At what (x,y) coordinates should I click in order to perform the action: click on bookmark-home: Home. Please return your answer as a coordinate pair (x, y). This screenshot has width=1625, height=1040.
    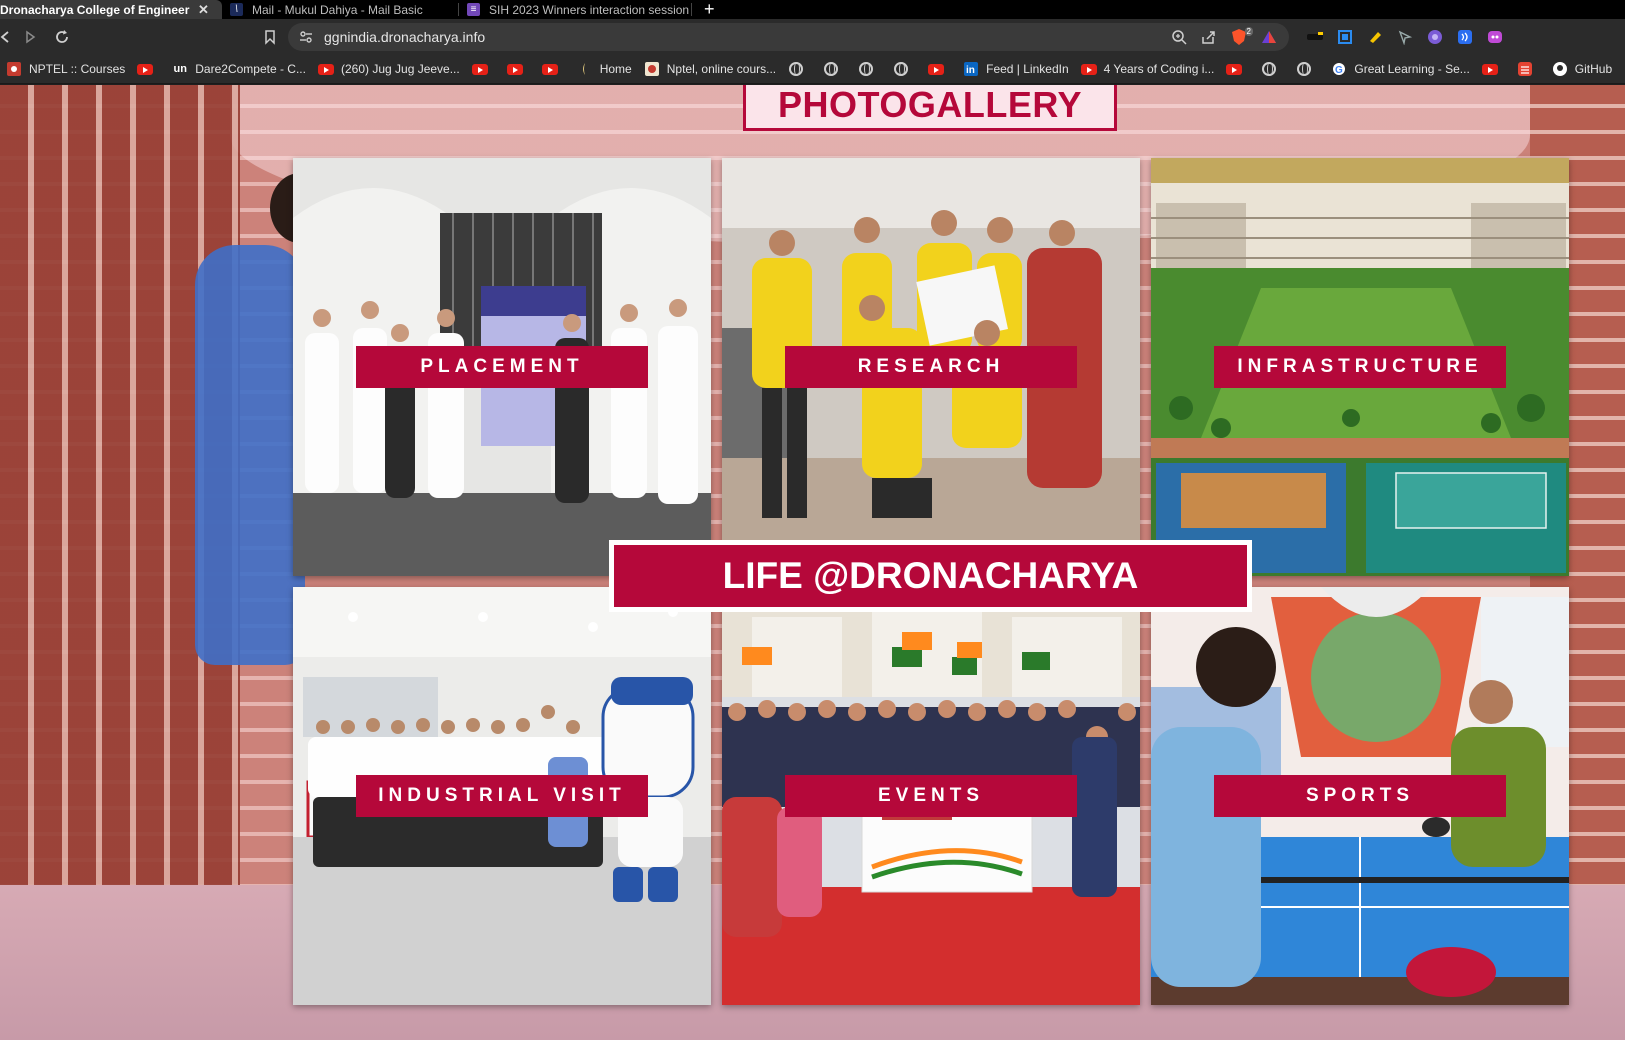
    Looking at the image, I should click on (604, 69).